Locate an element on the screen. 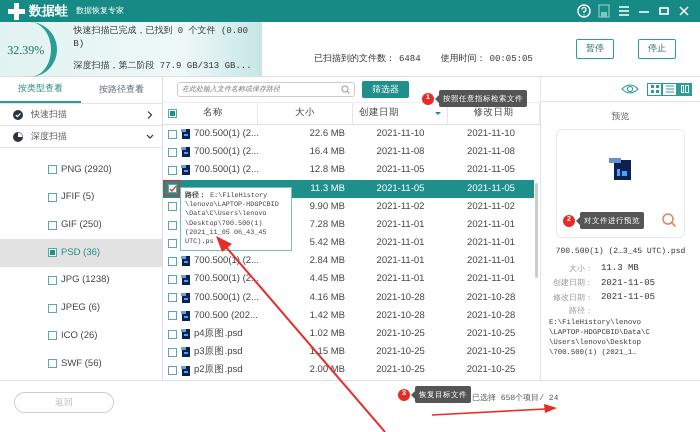 Image resolution: width=700 pixels, height=432 pixels. app-subtitle: 数据恢复专家 is located at coordinates (100, 11).